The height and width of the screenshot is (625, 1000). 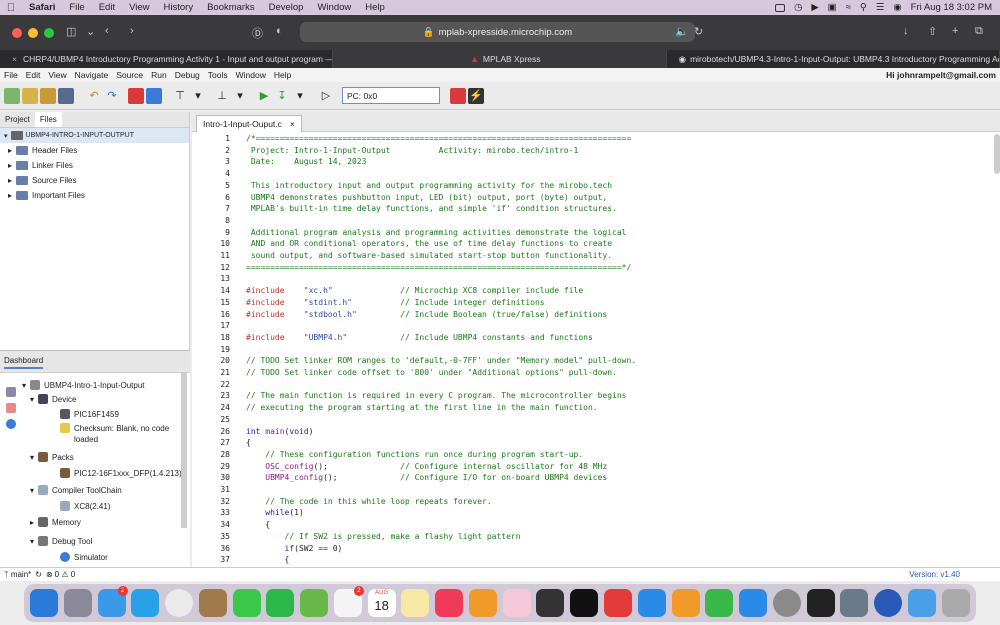 I want to click on clapper-icon, so click(x=550, y=603).